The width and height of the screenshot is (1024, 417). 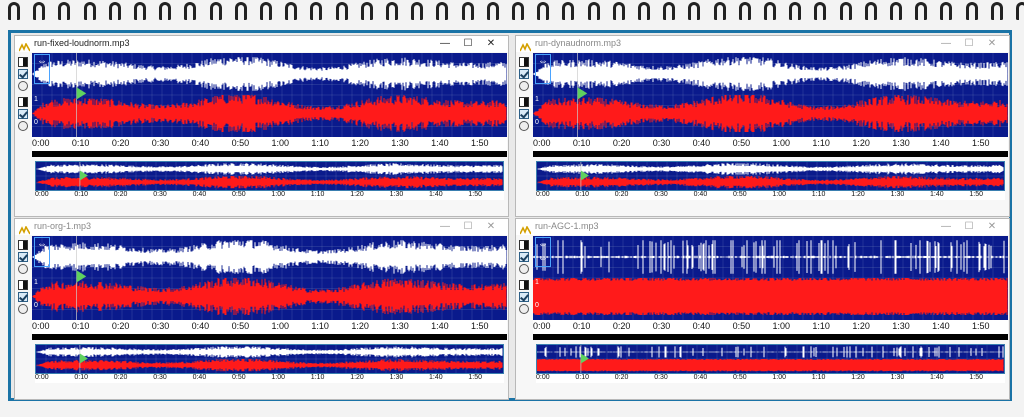 What do you see at coordinates (621, 377) in the screenshot?
I see `overview-tick-label: 0:20` at bounding box center [621, 377].